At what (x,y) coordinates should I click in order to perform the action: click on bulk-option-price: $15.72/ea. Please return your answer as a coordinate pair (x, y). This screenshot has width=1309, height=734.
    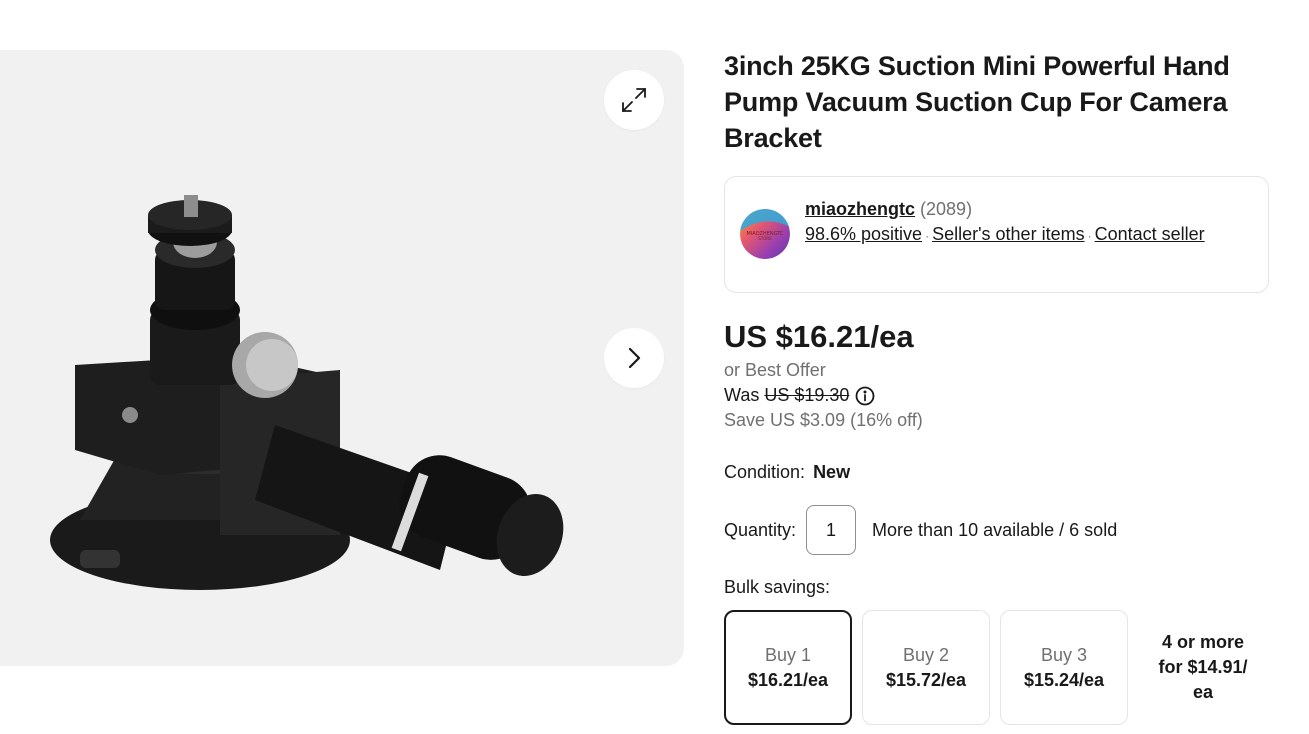
    Looking at the image, I should click on (926, 679).